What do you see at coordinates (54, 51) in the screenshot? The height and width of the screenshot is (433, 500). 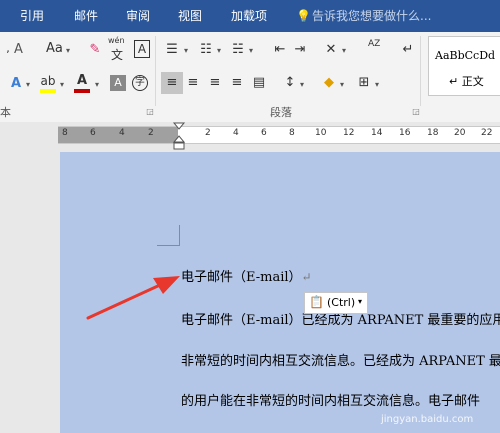 I see `change-case-button: Aa` at bounding box center [54, 51].